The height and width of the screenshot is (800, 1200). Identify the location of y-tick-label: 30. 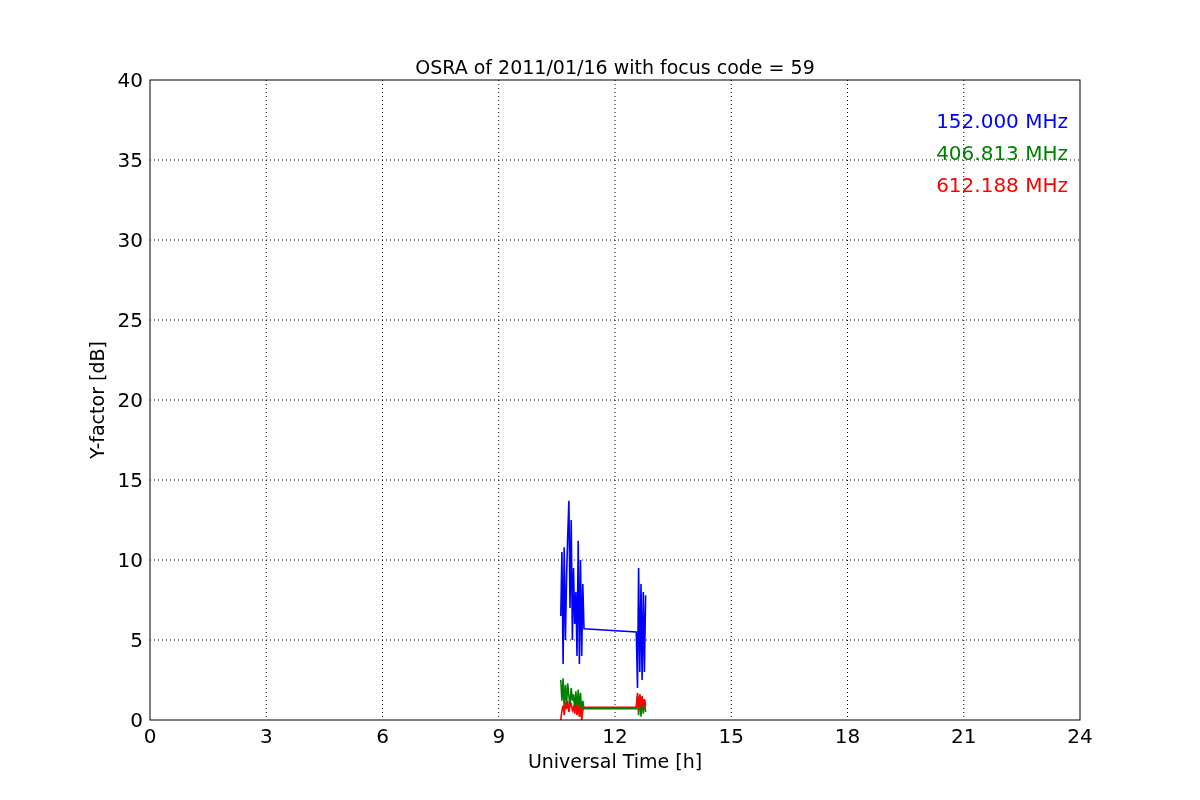
(130, 240).